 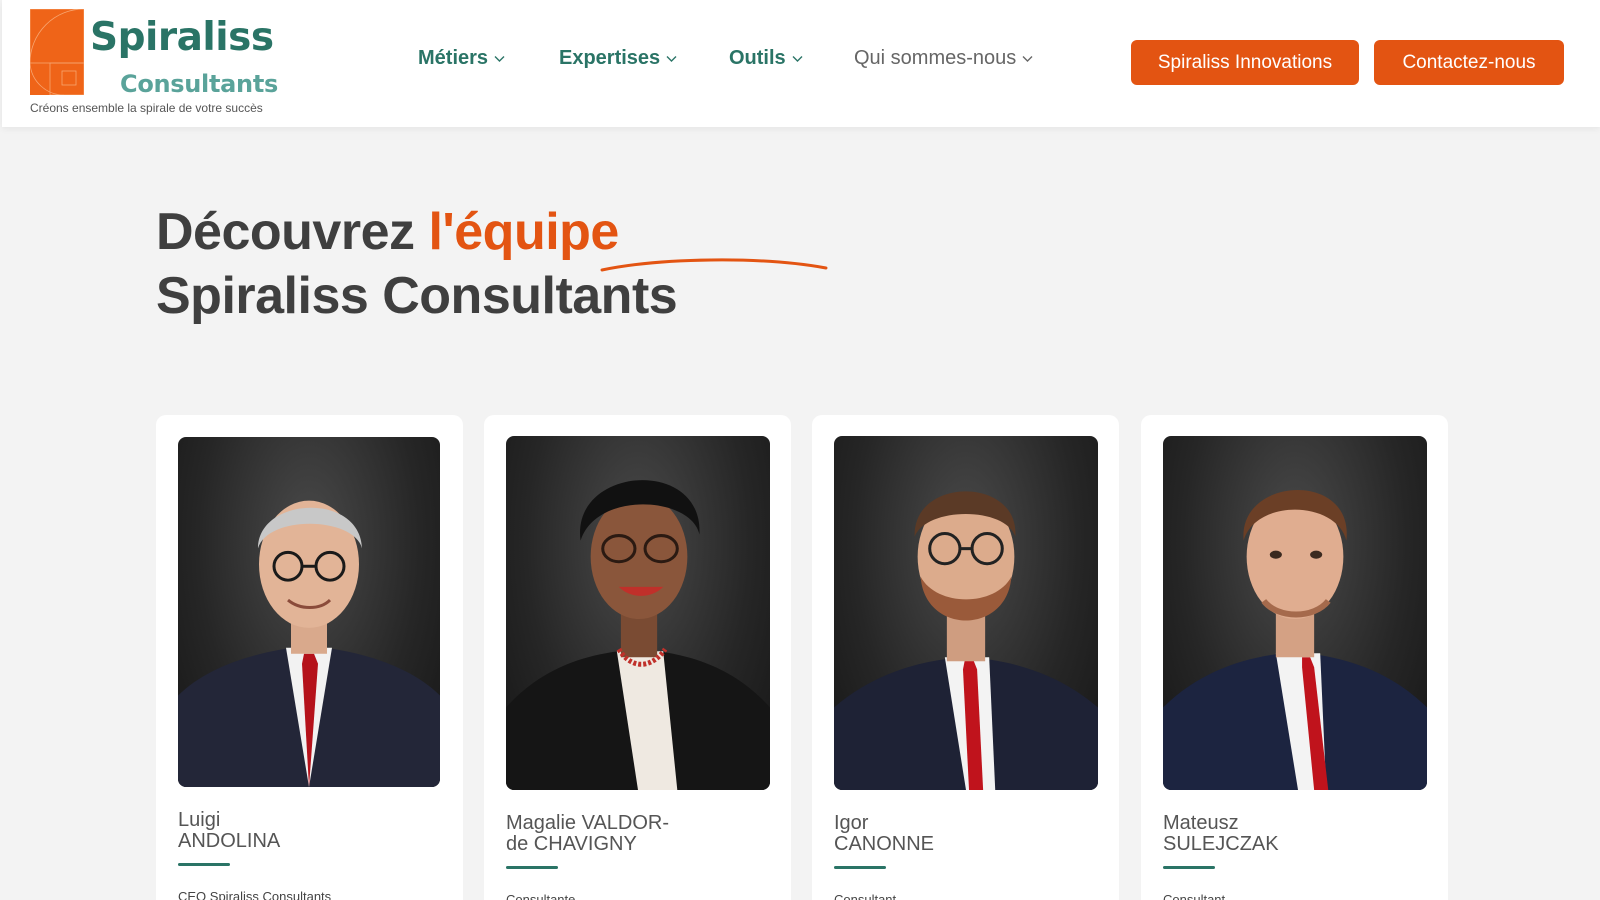 I want to click on nav-item-expertises: Expertises, so click(x=618, y=58).